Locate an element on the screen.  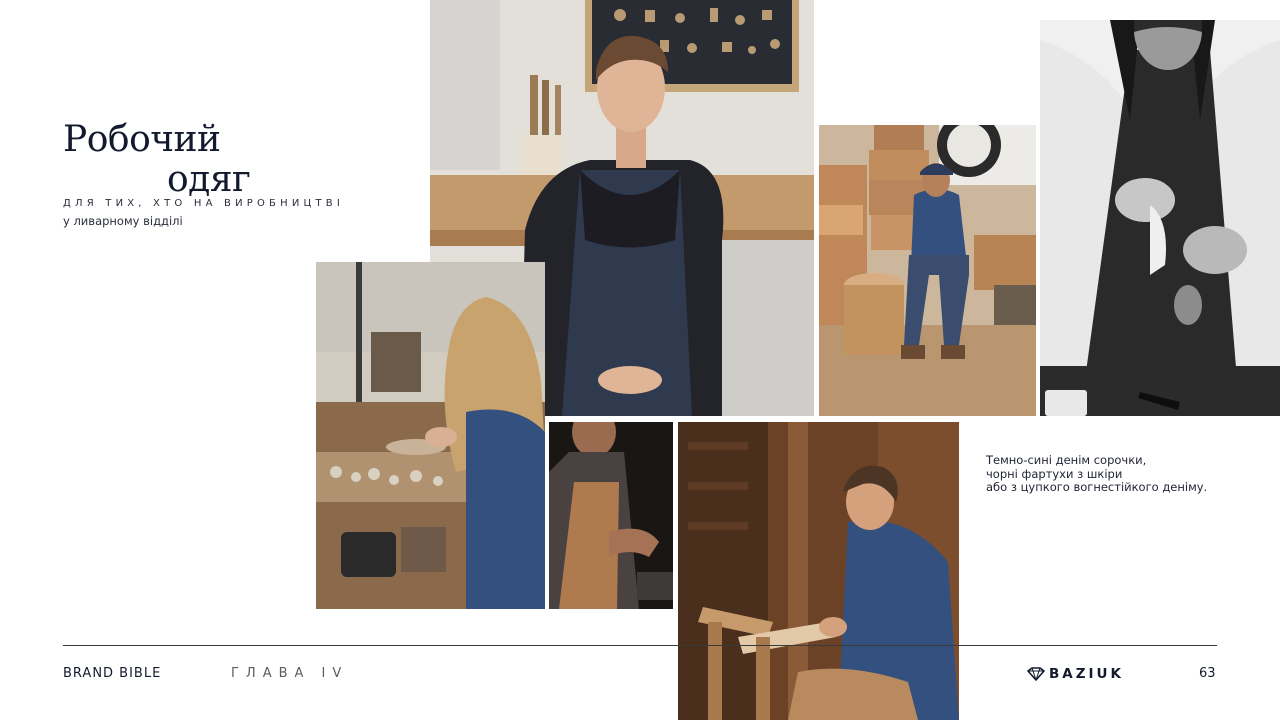
description-line-2: чорні фартухи з шкіри is located at coordinates (1054, 473).